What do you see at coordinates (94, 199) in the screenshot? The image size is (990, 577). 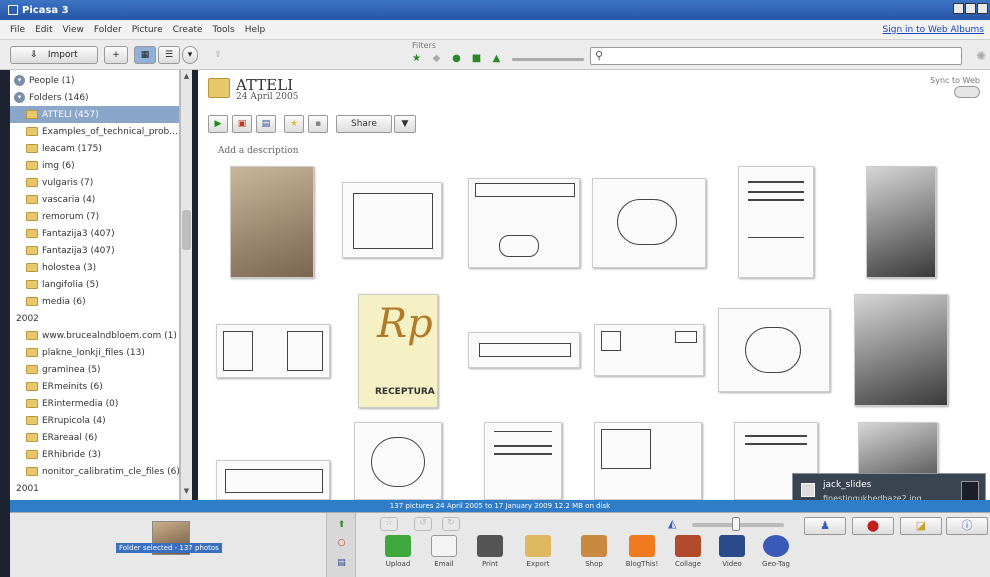 I see `folder-item: vascaria (4)` at bounding box center [94, 199].